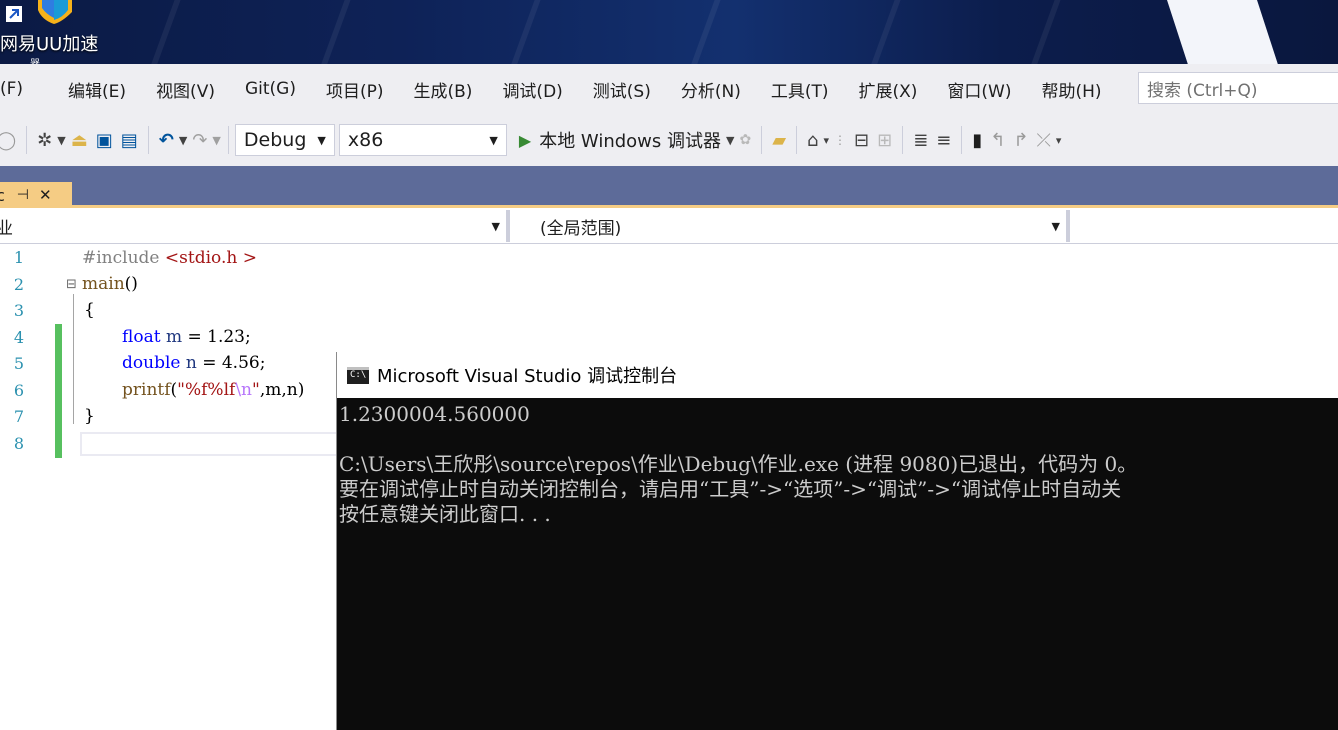  Describe the element at coordinates (244, 390) in the screenshot. I see `escape-sequence: \n` at that location.